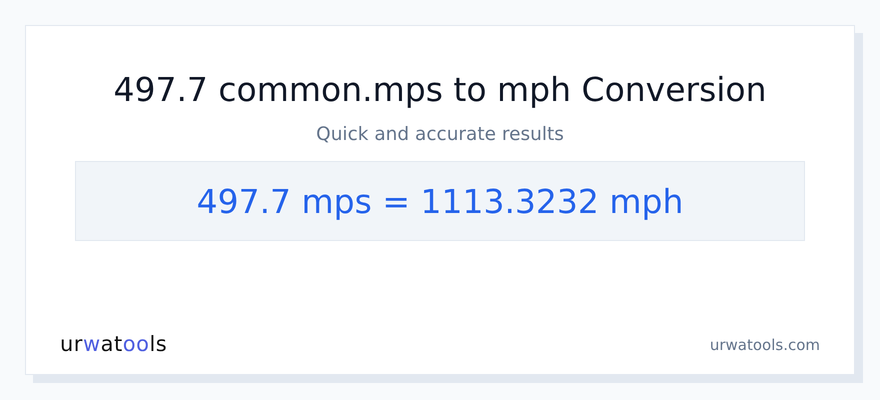  What do you see at coordinates (440, 135) in the screenshot?
I see `subtitle: Quick and accurate results` at bounding box center [440, 135].